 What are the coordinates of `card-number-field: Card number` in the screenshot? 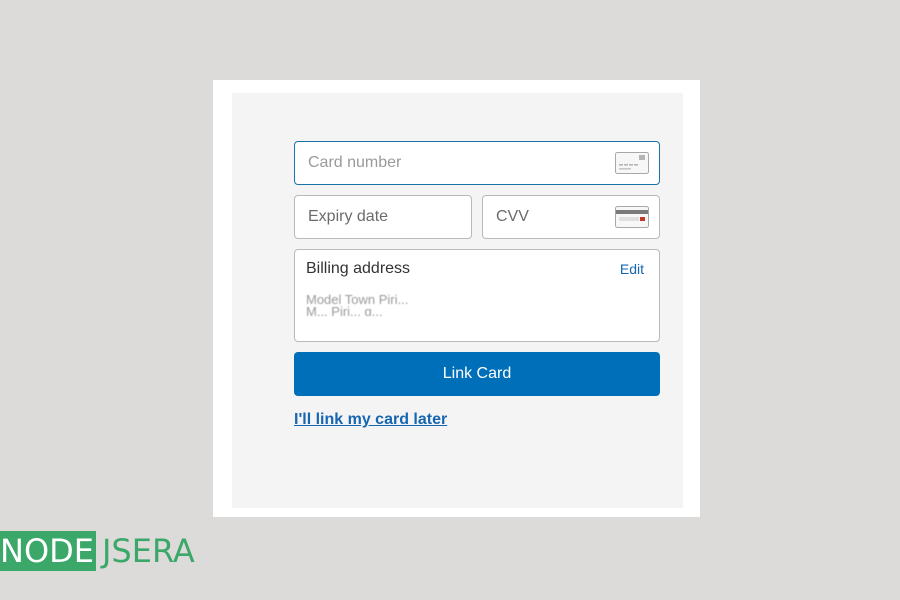 It's located at (477, 163).